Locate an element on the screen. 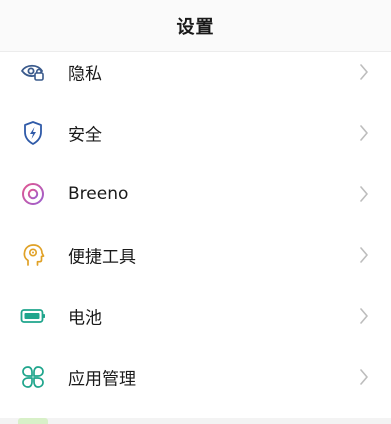 The image size is (391, 424). settings-item-app-management: 应用管理 is located at coordinates (195, 376).